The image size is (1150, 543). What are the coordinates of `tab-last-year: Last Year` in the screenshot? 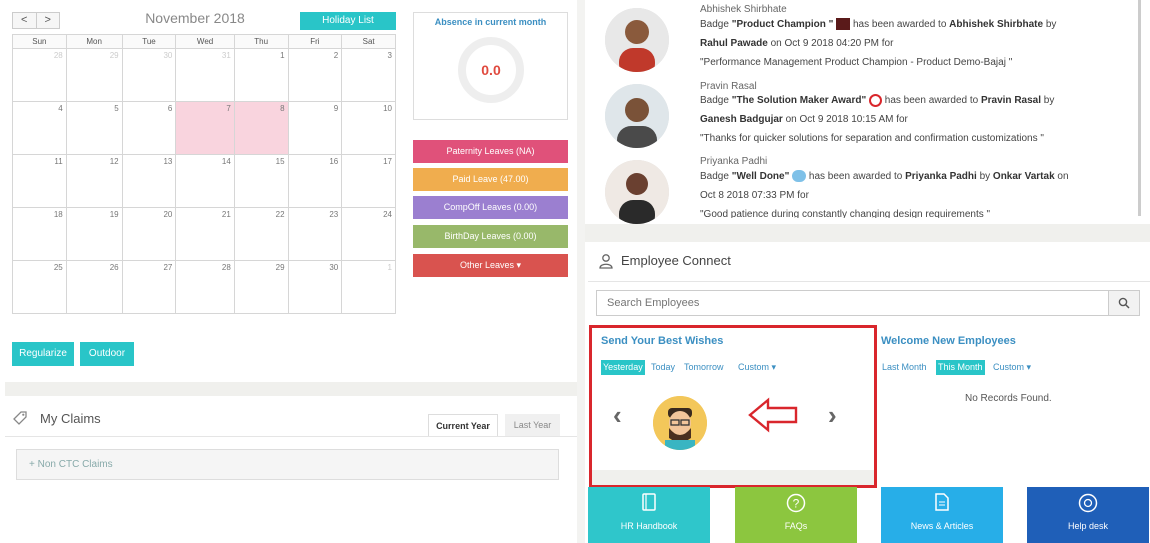 It's located at (532, 425).